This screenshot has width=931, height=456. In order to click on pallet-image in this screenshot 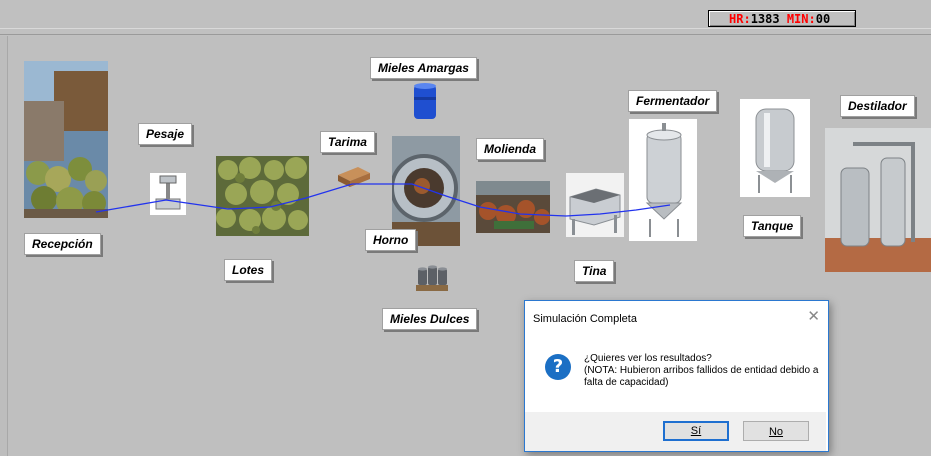, I will do `click(354, 177)`.